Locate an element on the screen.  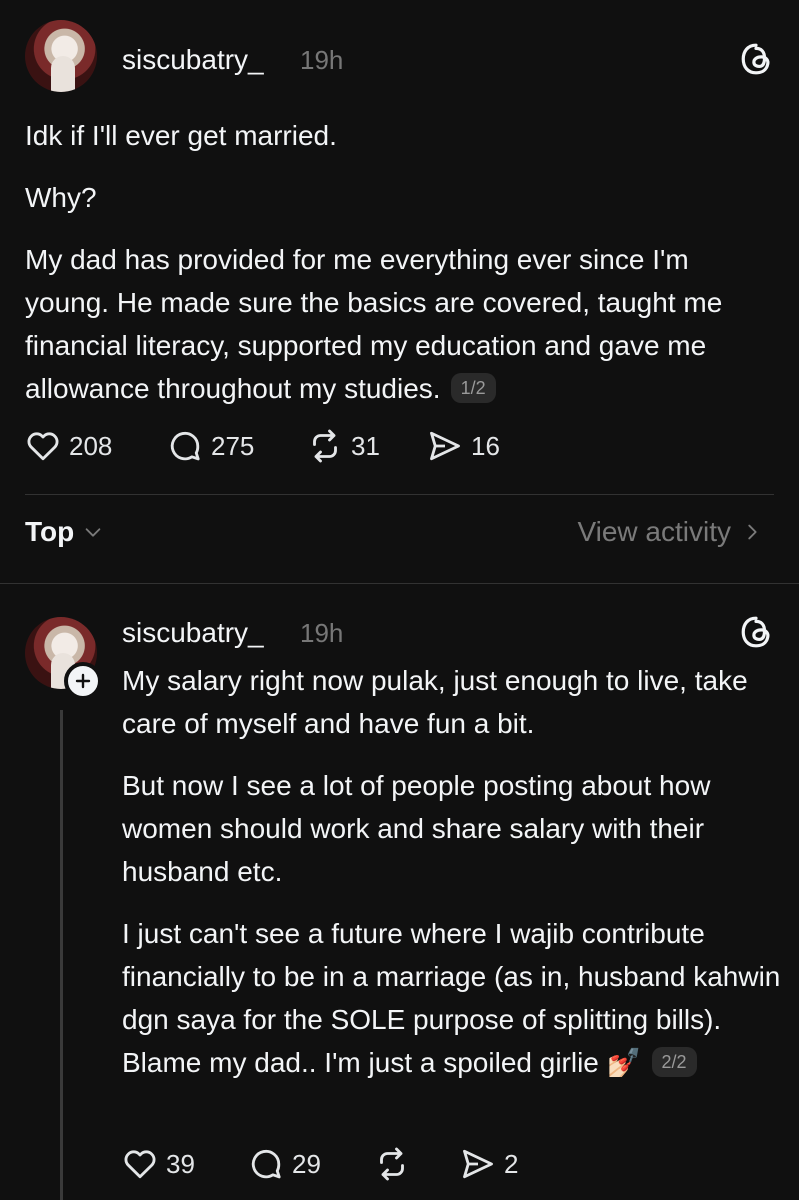
repost-count: 31 is located at coordinates (365, 445).